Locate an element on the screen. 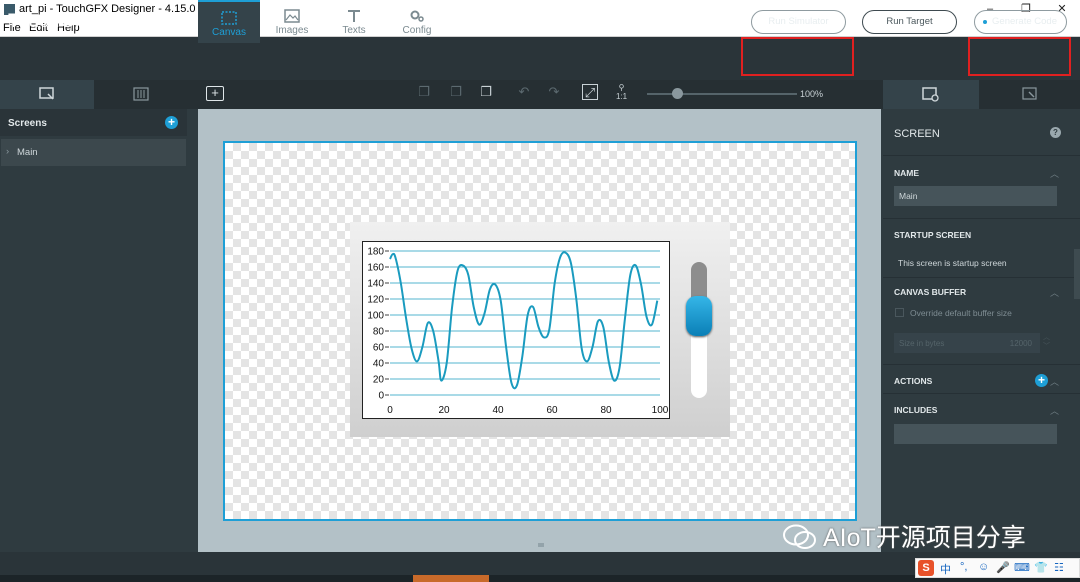 The height and width of the screenshot is (582, 1080). properties-title: SCREEN is located at coordinates (917, 134).